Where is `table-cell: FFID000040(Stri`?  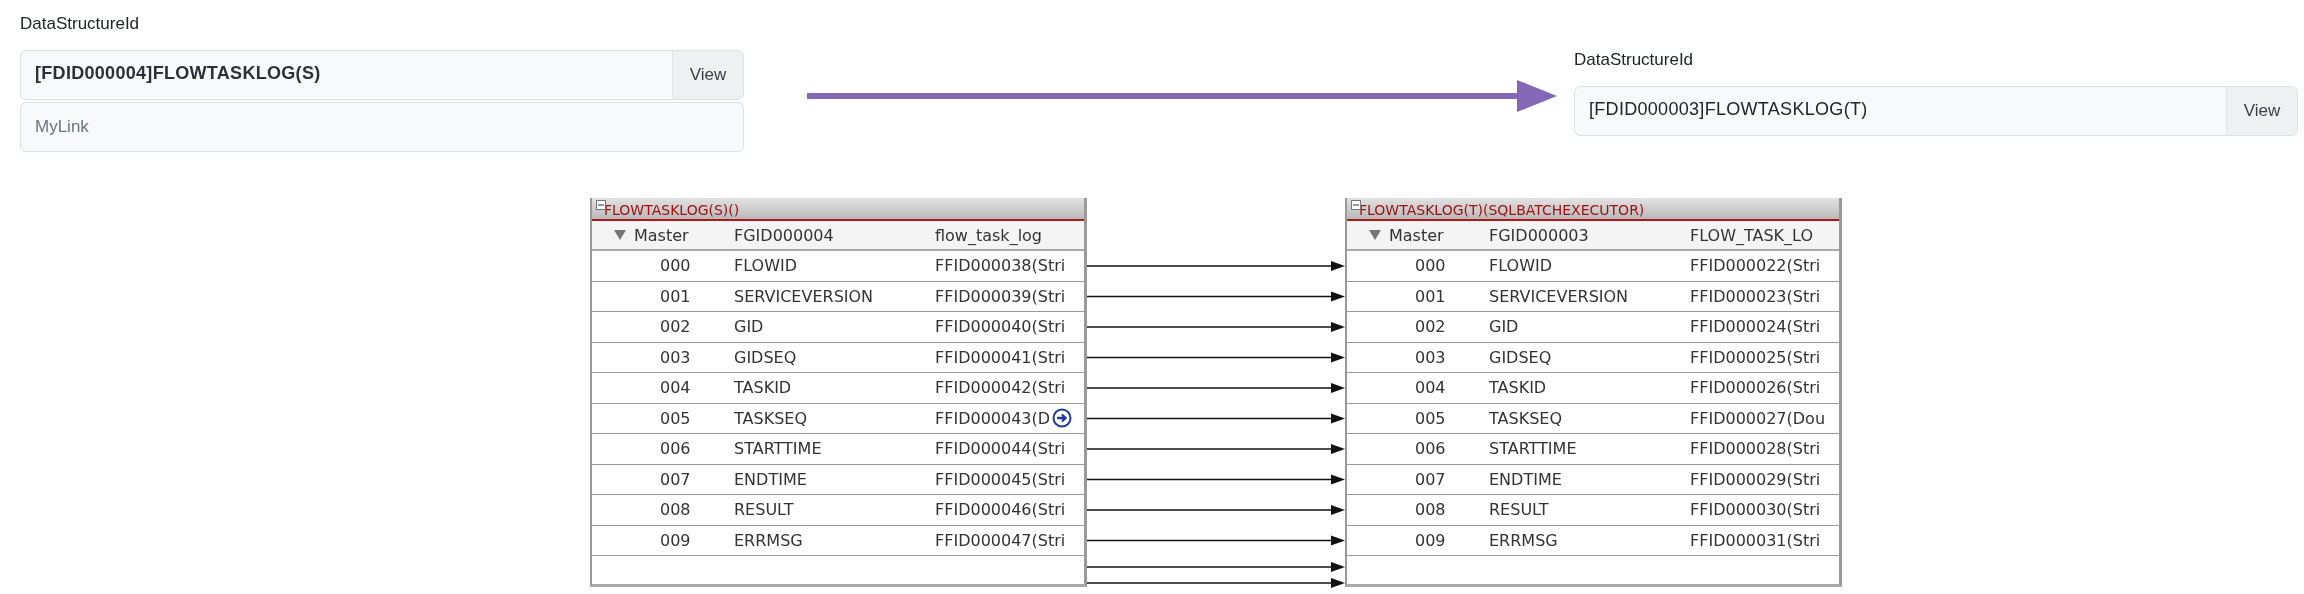 table-cell: FFID000040(Stri is located at coordinates (1000, 327).